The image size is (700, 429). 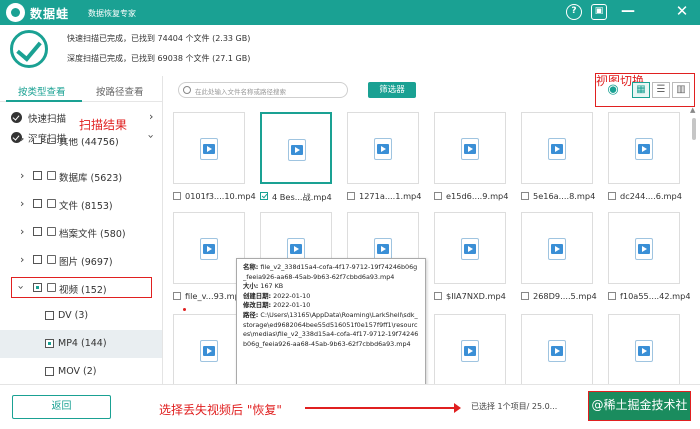 What do you see at coordinates (50, 14) in the screenshot?
I see `app-name: 数据蛙` at bounding box center [50, 14].